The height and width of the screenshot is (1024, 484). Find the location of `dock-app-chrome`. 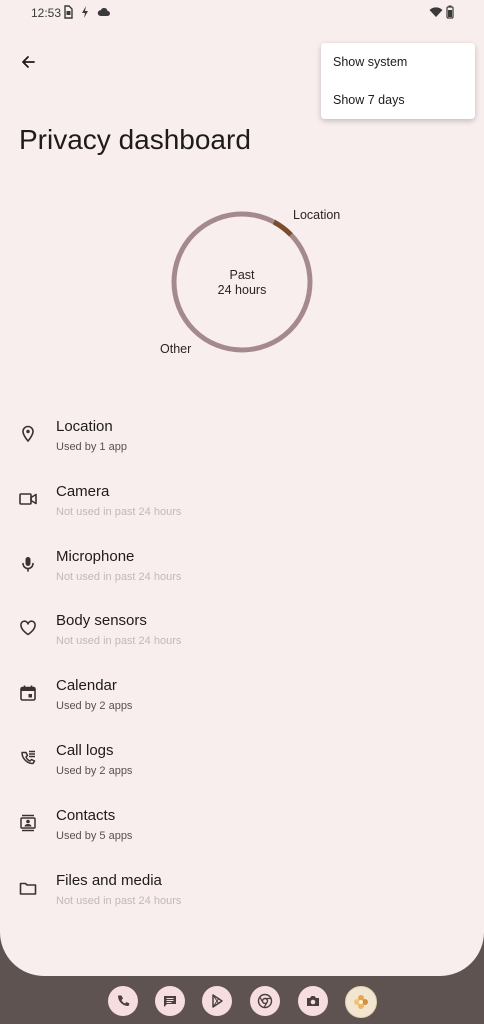

dock-app-chrome is located at coordinates (265, 1001).